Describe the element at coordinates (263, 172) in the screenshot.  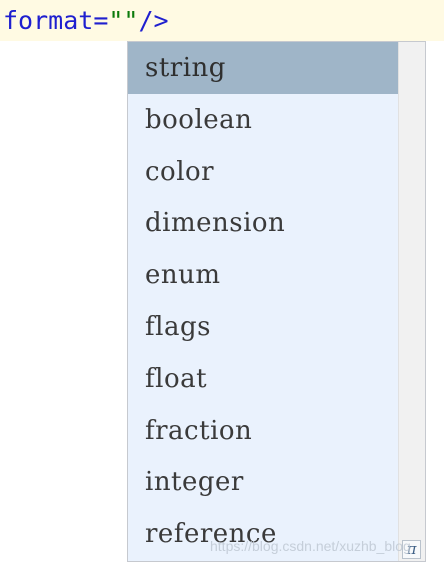
I see `autocomplete-item-color: color` at that location.